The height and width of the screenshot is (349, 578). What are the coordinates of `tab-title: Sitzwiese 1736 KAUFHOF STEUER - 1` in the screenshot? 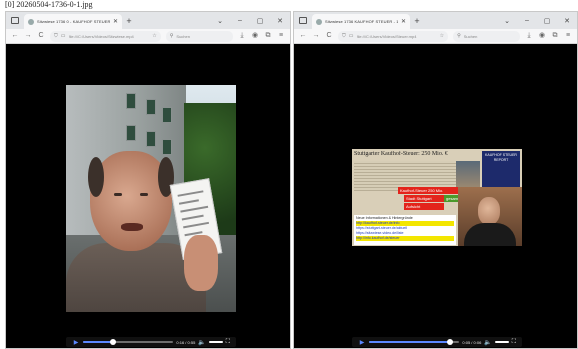 It's located at (361, 21).